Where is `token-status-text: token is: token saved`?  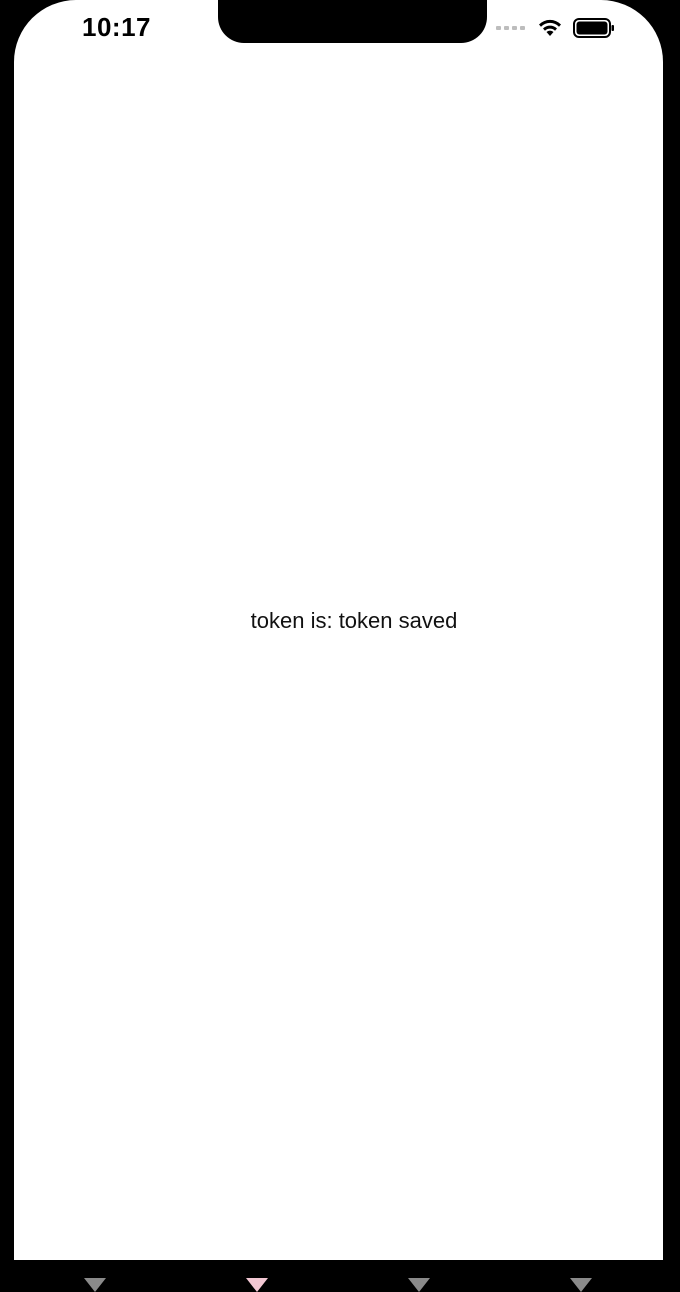 token-status-text: token is: token saved is located at coordinates (354, 620).